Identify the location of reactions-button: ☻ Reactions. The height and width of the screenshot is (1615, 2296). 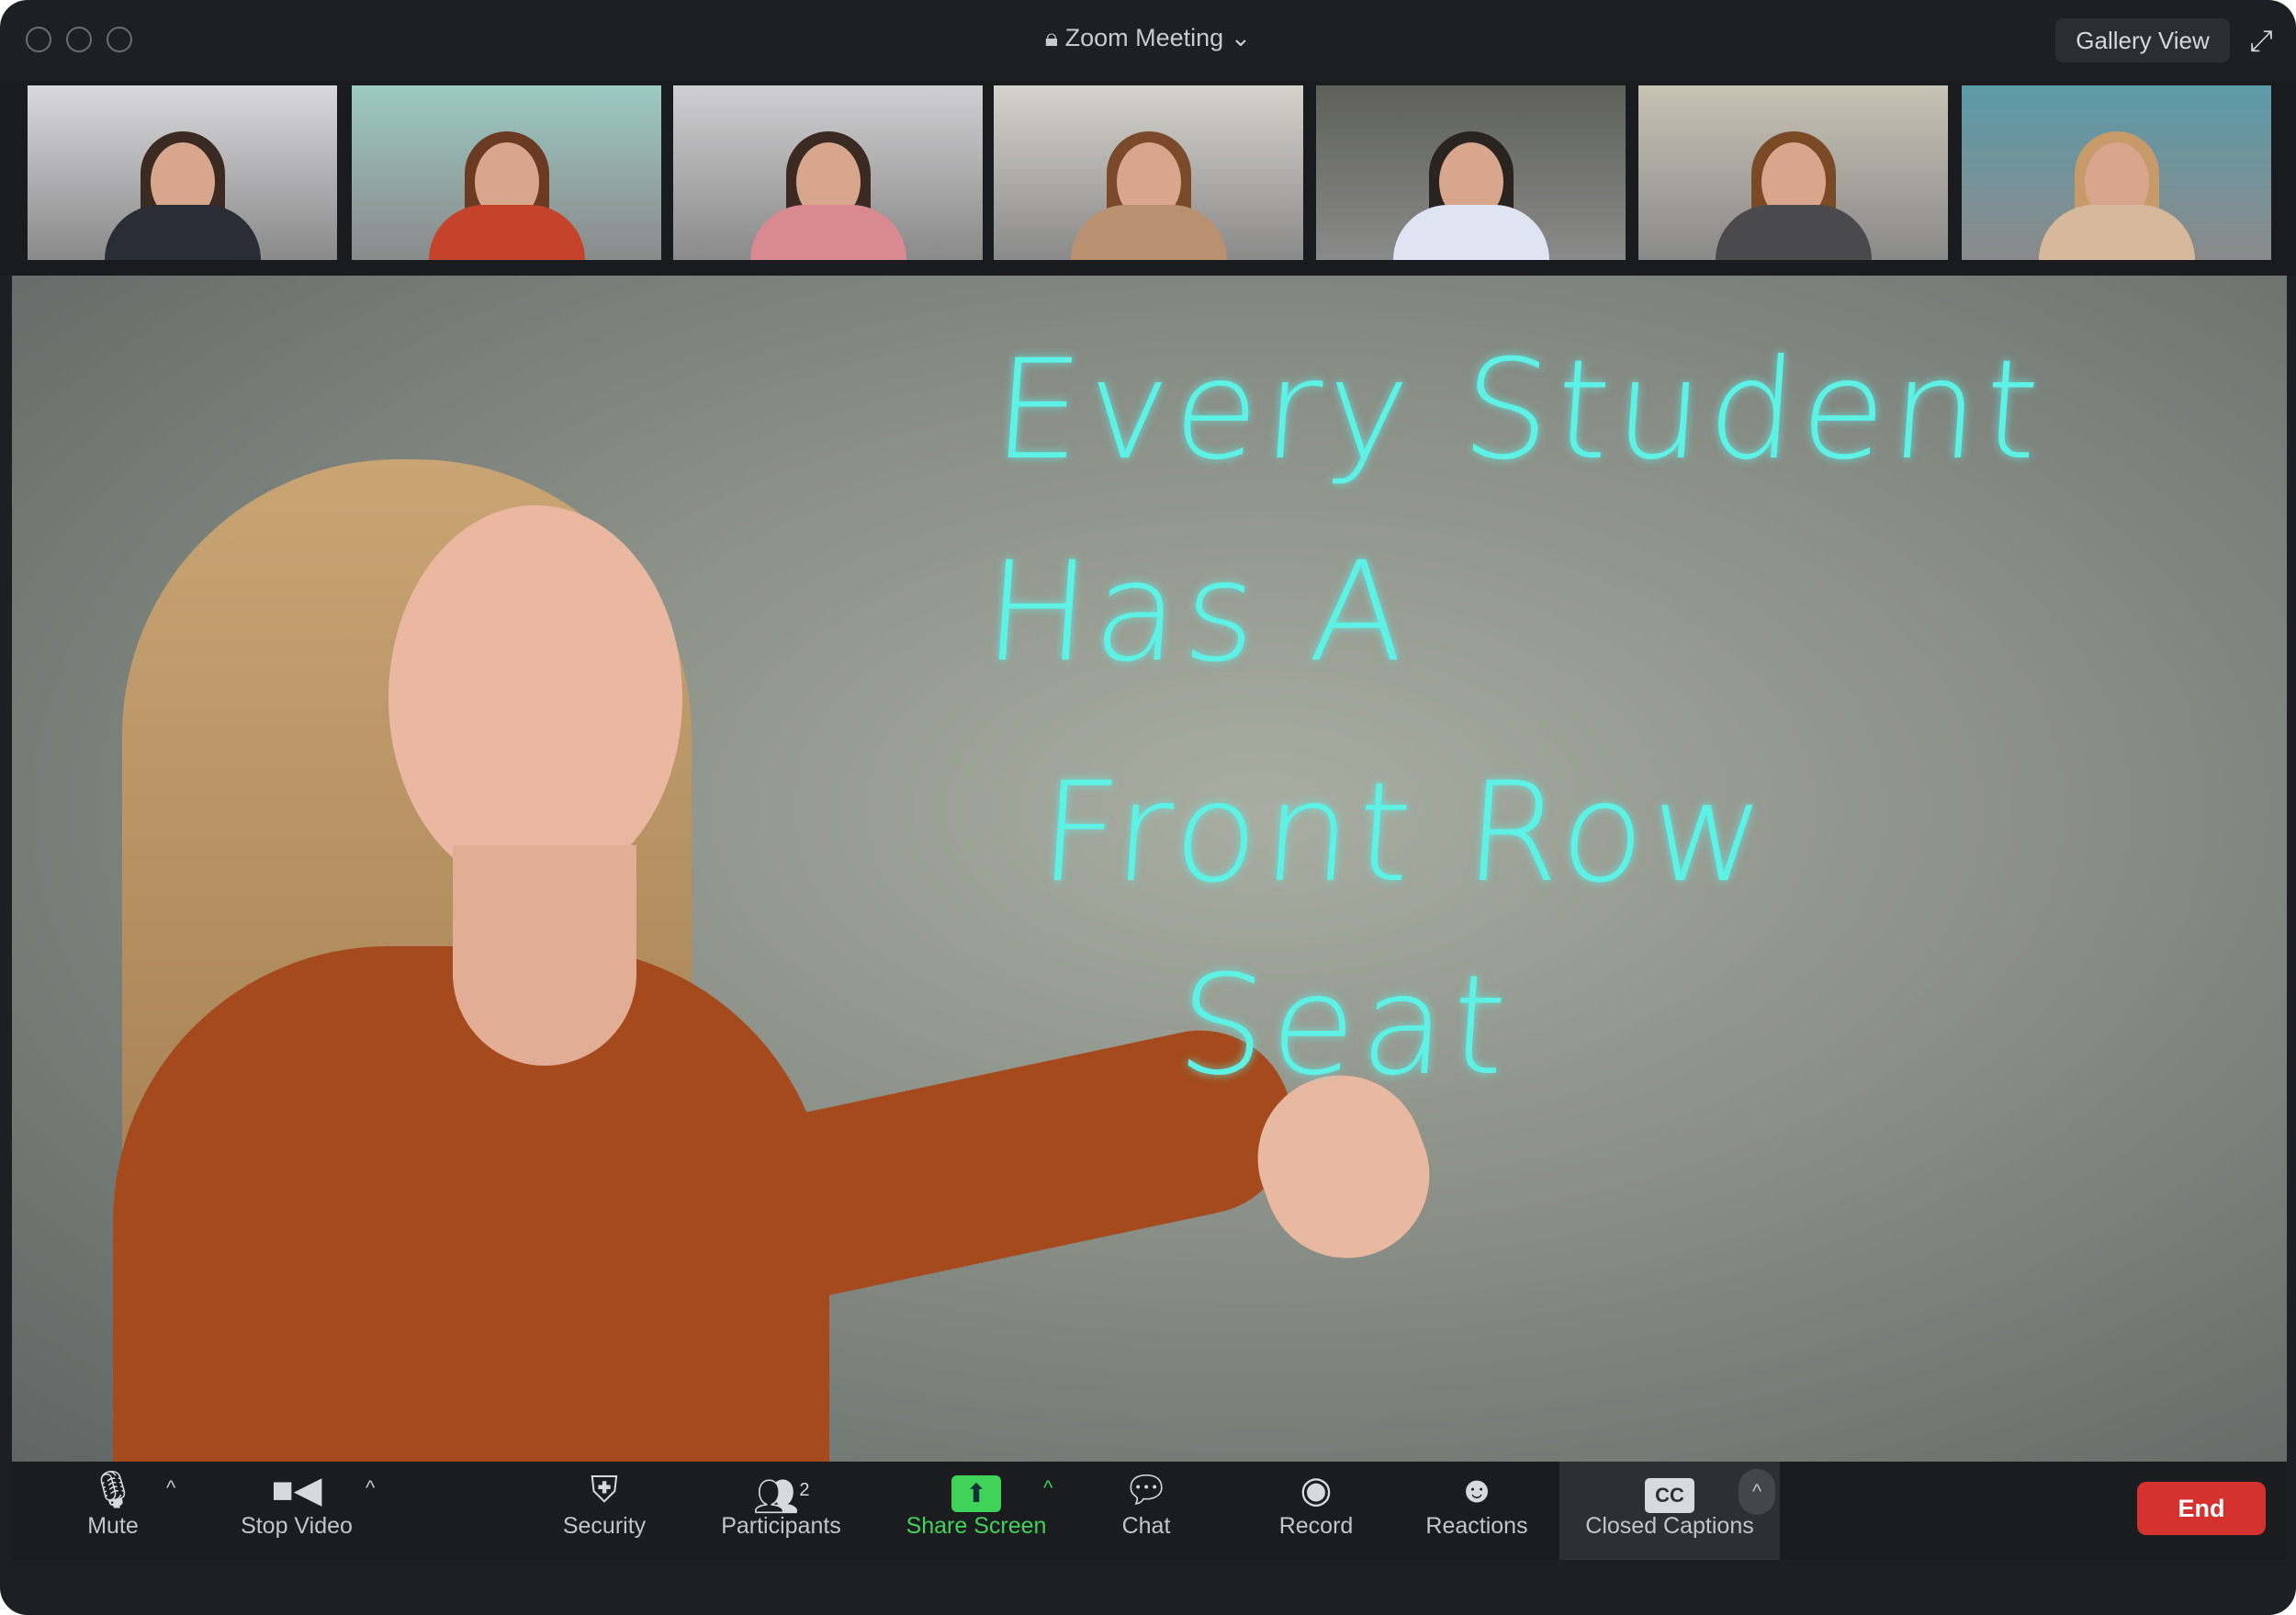
(1476, 1510).